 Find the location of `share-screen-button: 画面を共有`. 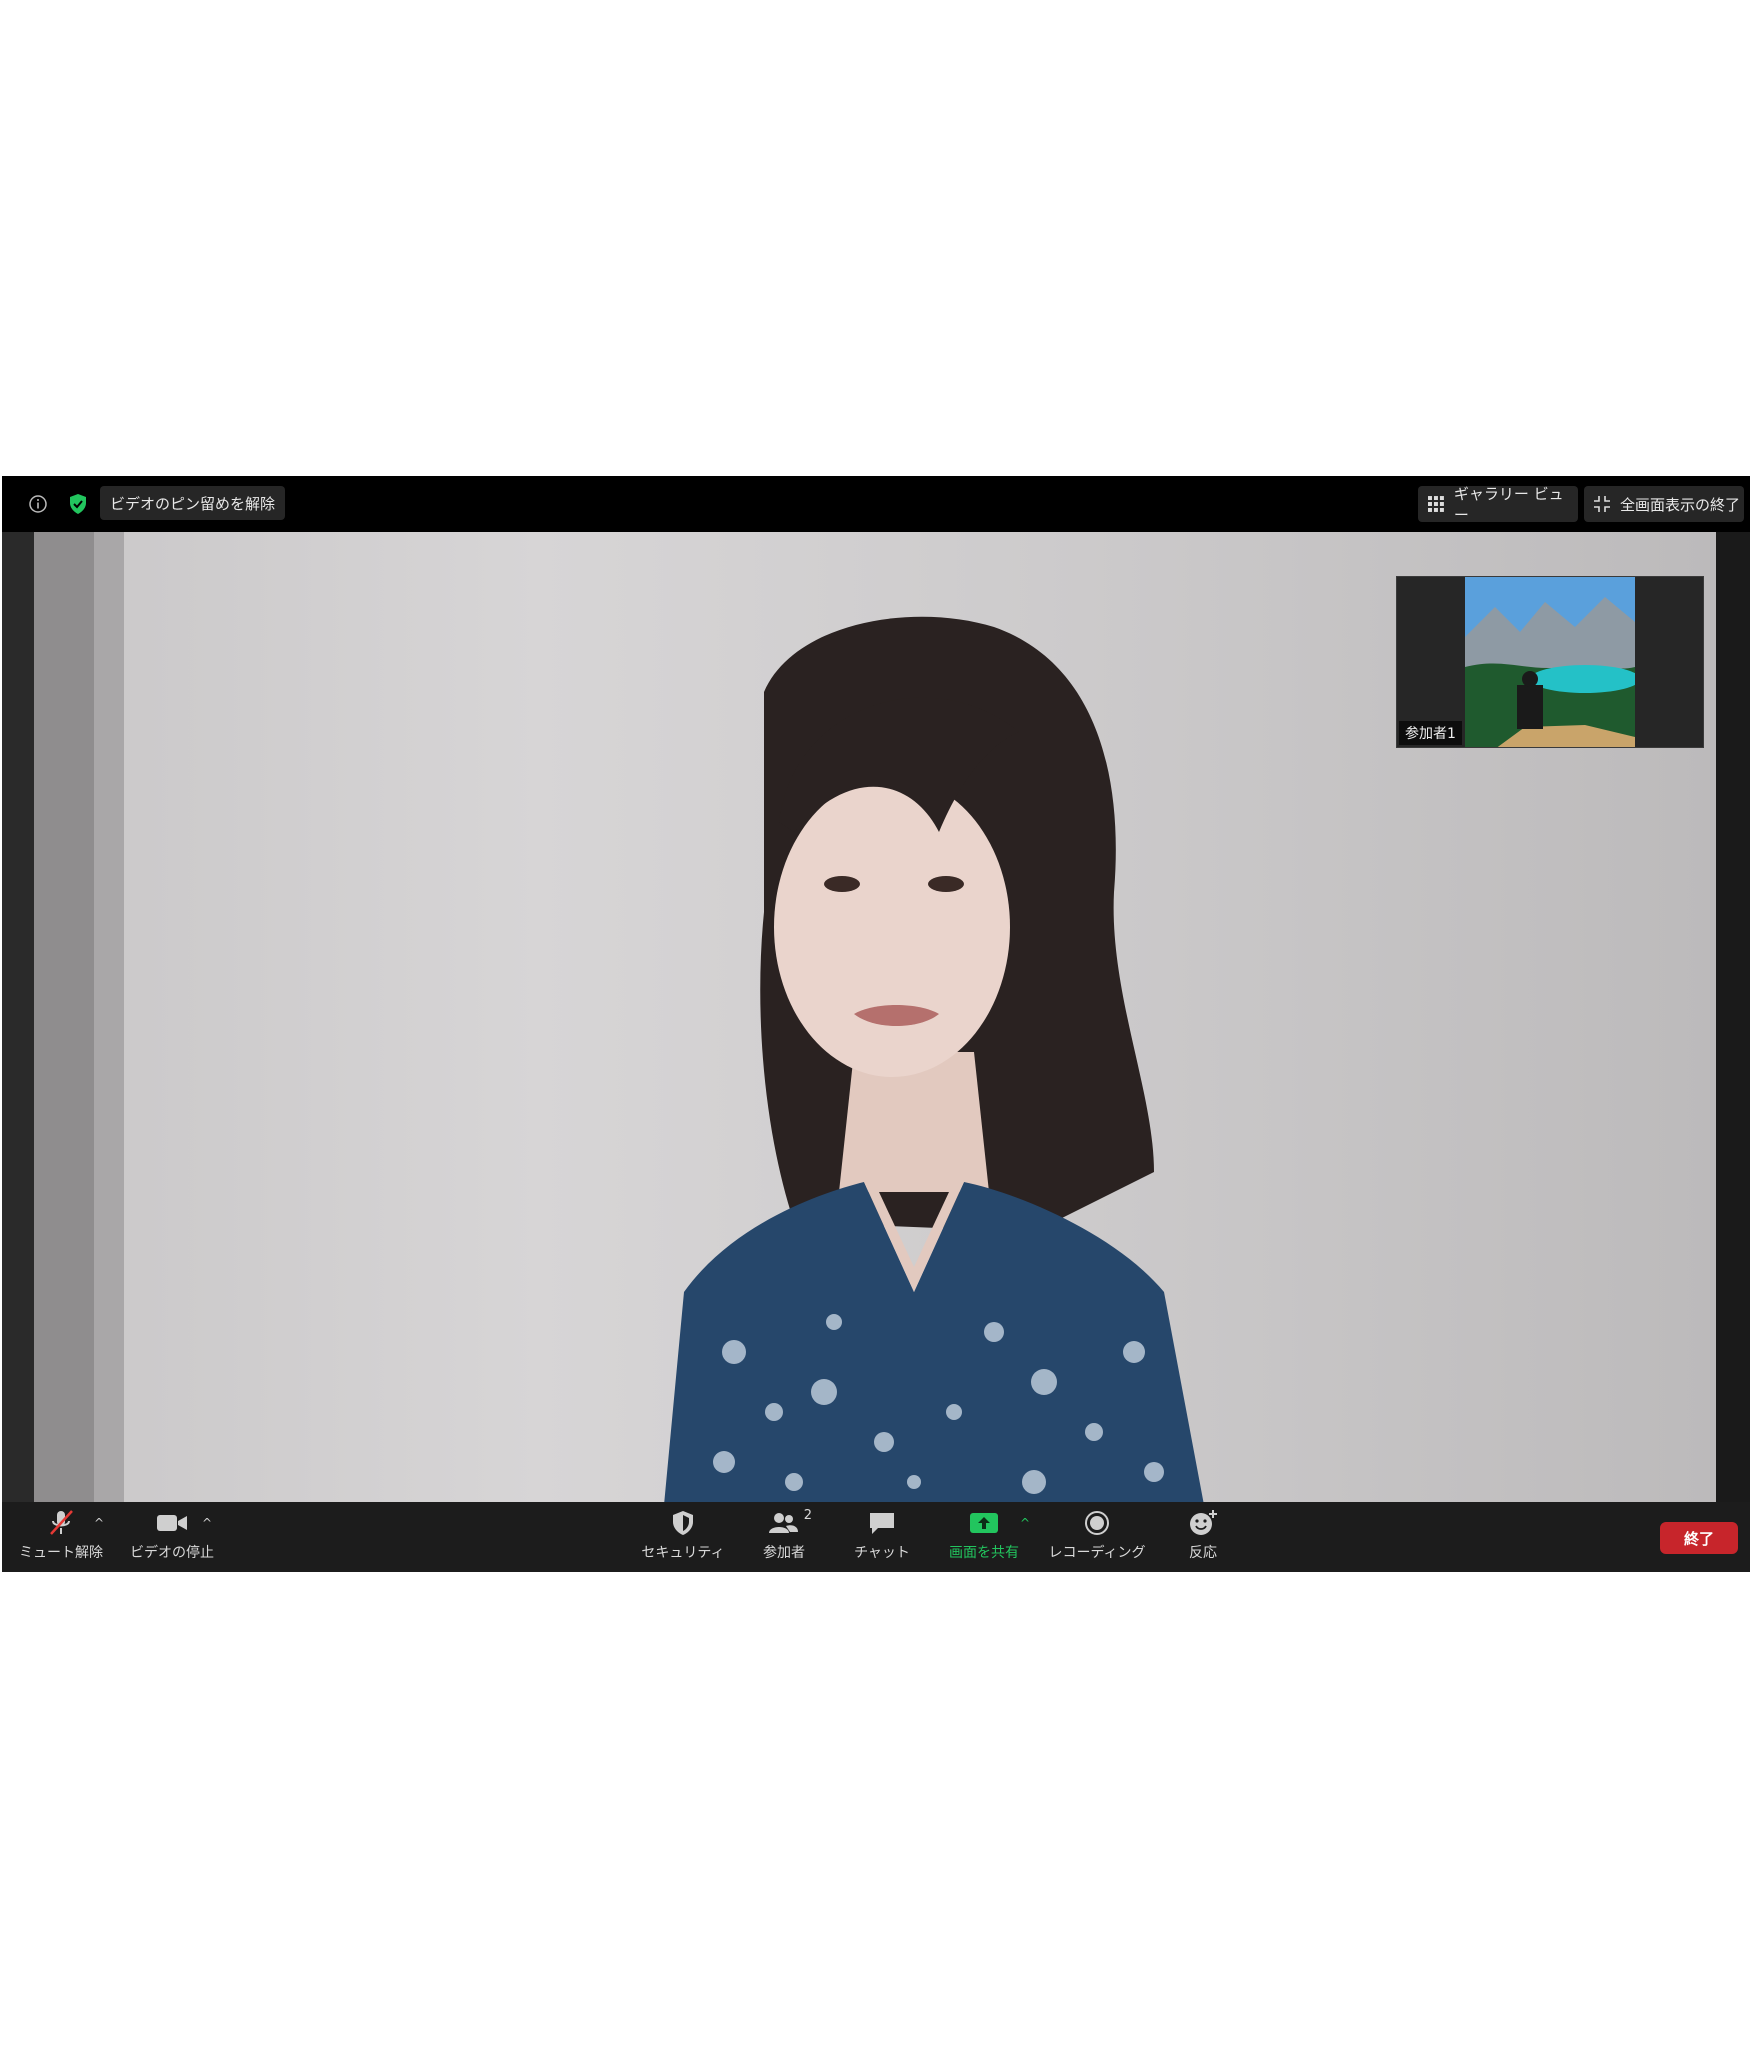

share-screen-button: 画面を共有 is located at coordinates (984, 1537).